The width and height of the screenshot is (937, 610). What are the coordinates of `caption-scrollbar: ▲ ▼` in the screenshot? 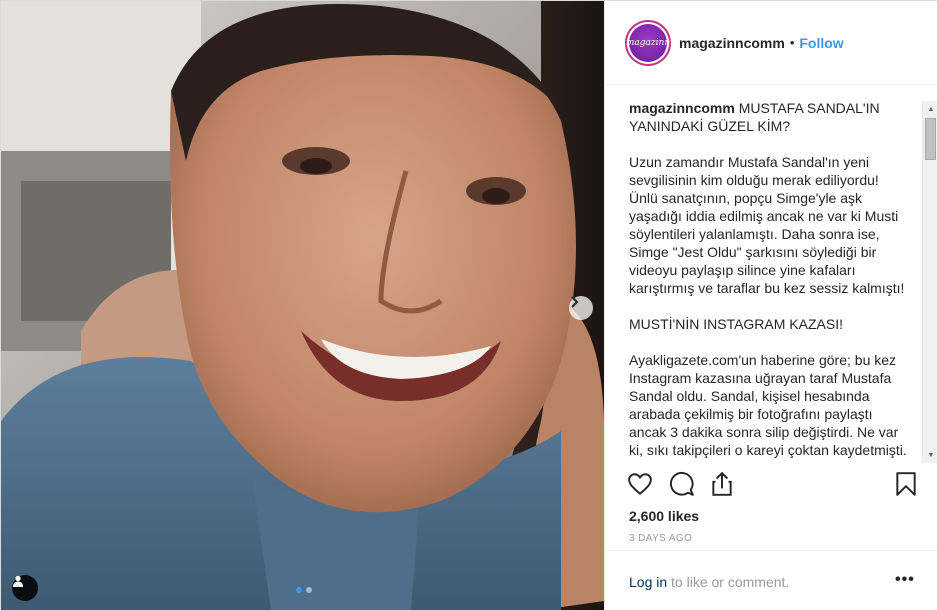 It's located at (929, 282).